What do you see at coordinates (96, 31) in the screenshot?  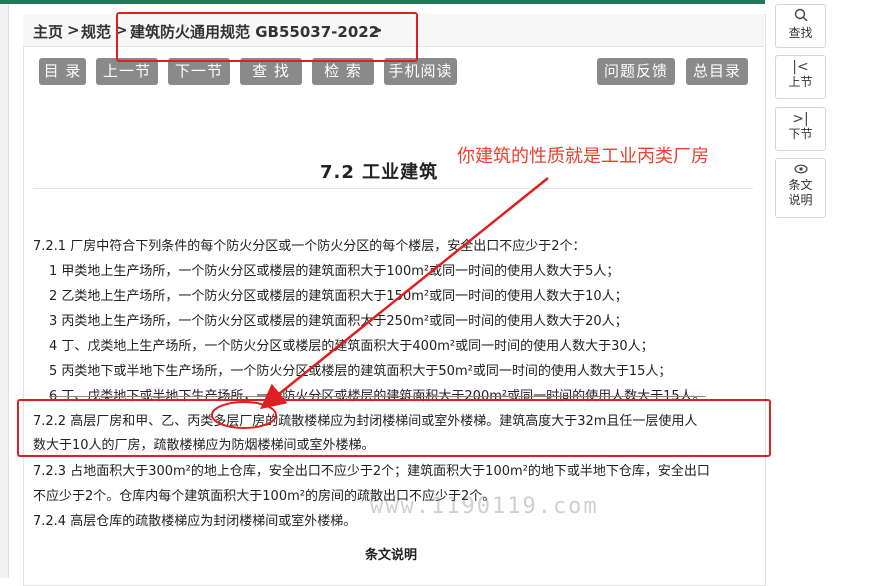 I see `breadcrumb-spec: 规范` at bounding box center [96, 31].